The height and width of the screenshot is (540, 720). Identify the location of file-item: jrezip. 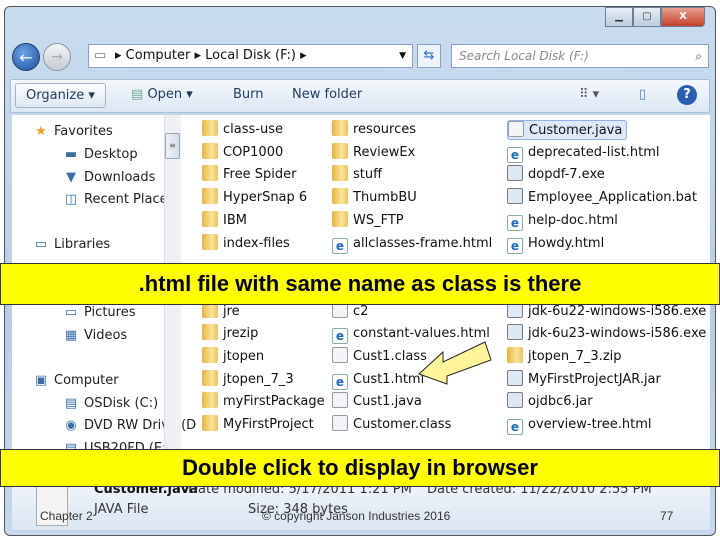
(230, 334).